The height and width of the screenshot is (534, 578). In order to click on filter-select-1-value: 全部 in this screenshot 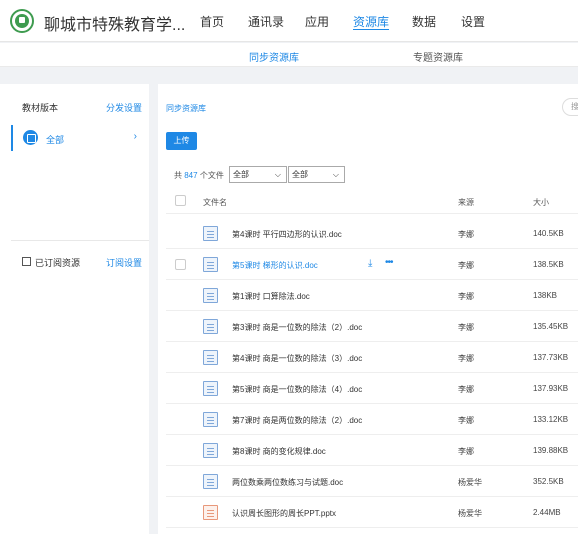, I will do `click(241, 174)`.